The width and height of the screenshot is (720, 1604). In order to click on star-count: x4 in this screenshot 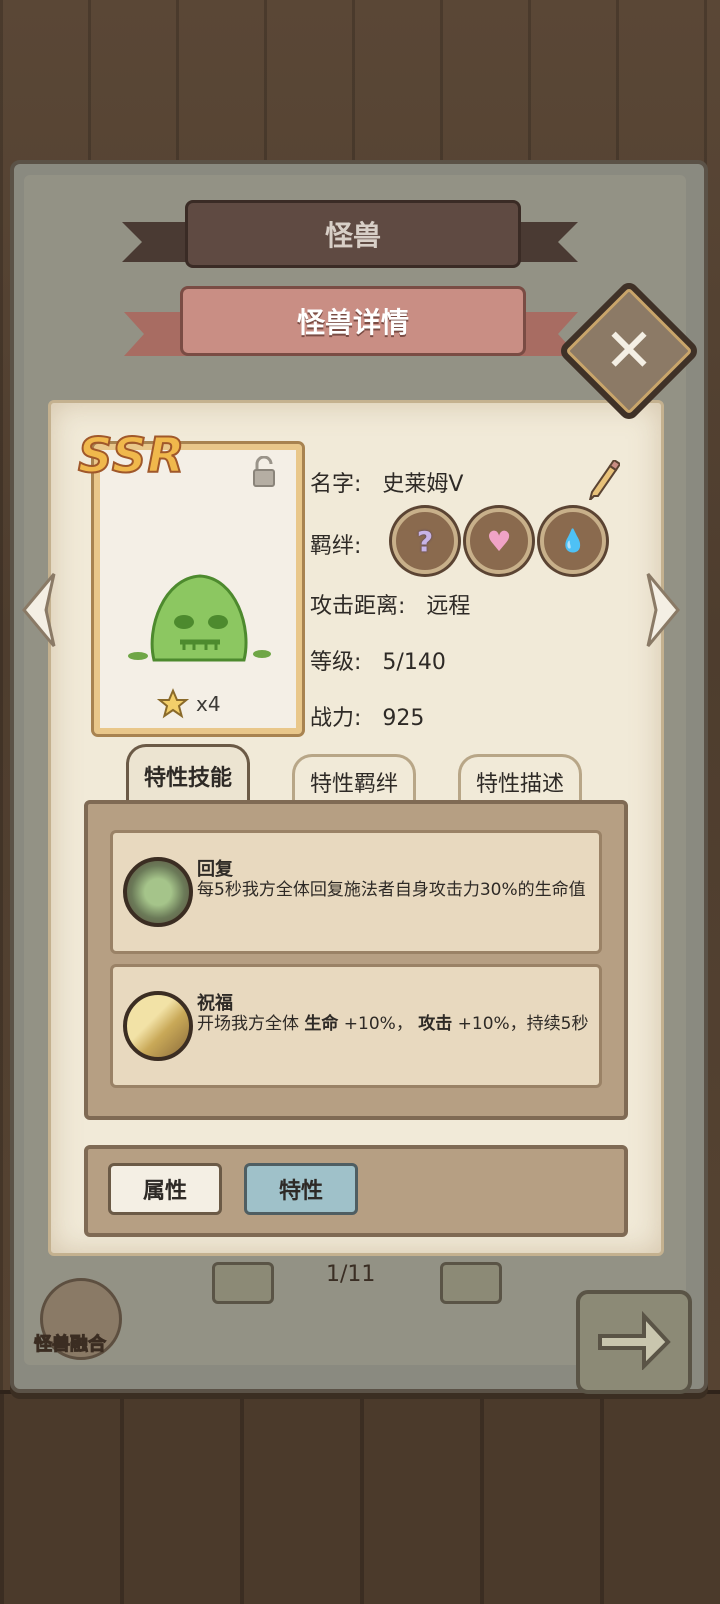, I will do `click(208, 704)`.